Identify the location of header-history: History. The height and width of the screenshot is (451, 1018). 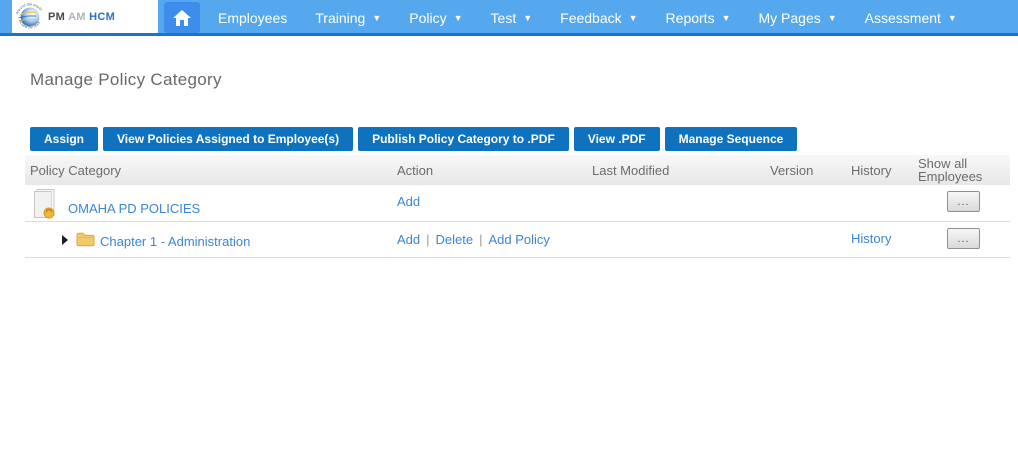
(871, 170).